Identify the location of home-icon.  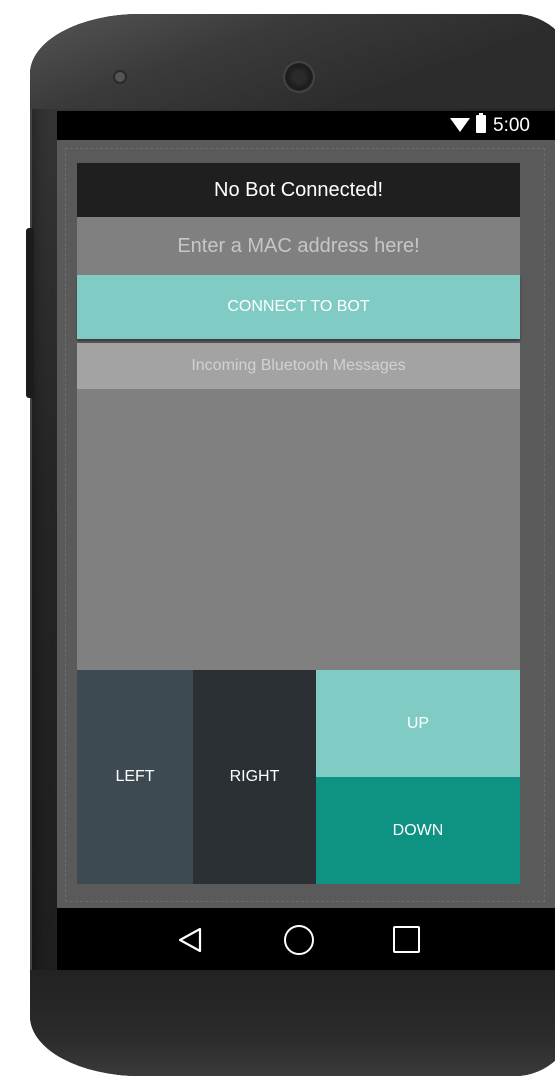
(299, 940).